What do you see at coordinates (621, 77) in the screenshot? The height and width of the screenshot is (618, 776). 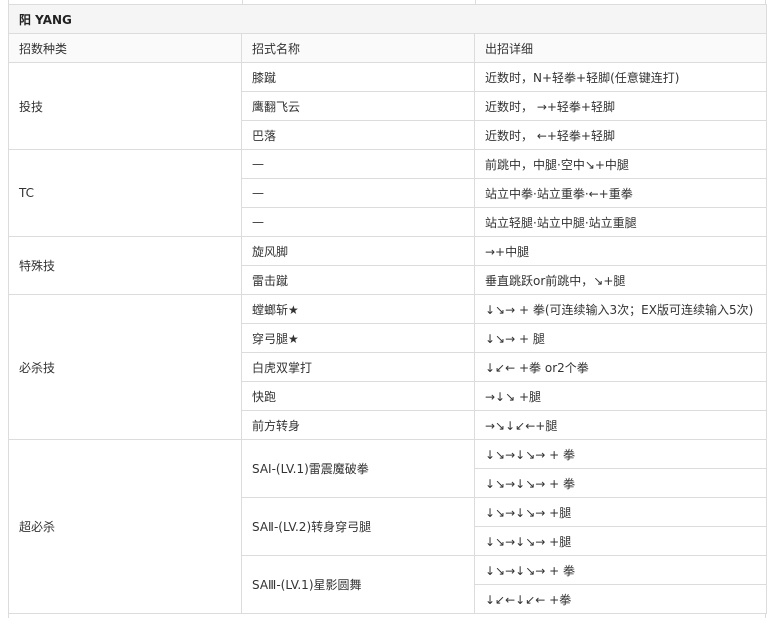 I see `move-input: 近数时，N+轻拳+轻脚(任意键连打)` at bounding box center [621, 77].